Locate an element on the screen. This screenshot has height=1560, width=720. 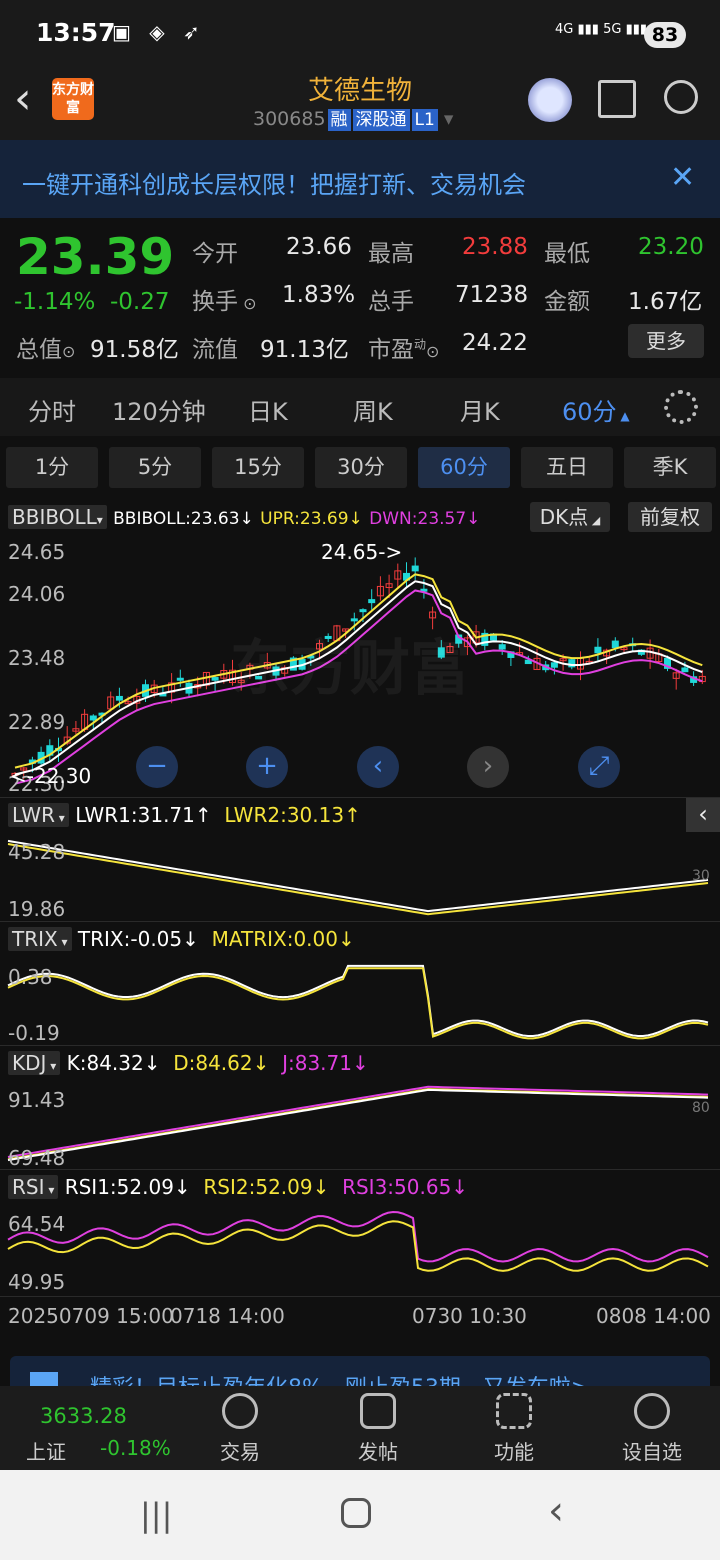
rsi-chart is located at coordinates (358, 1241).